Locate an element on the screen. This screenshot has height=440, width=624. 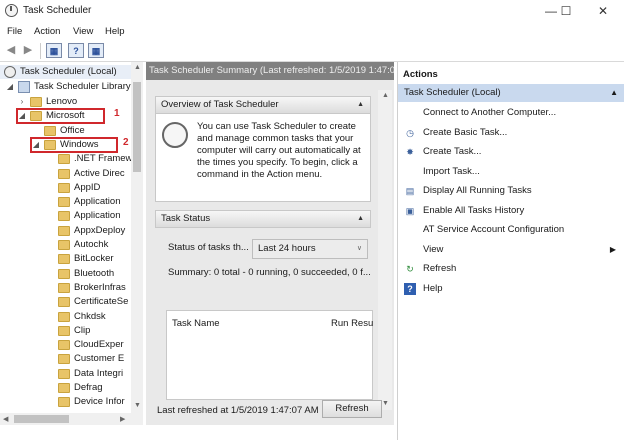
help-icon: ? is located at coordinates (76, 50).